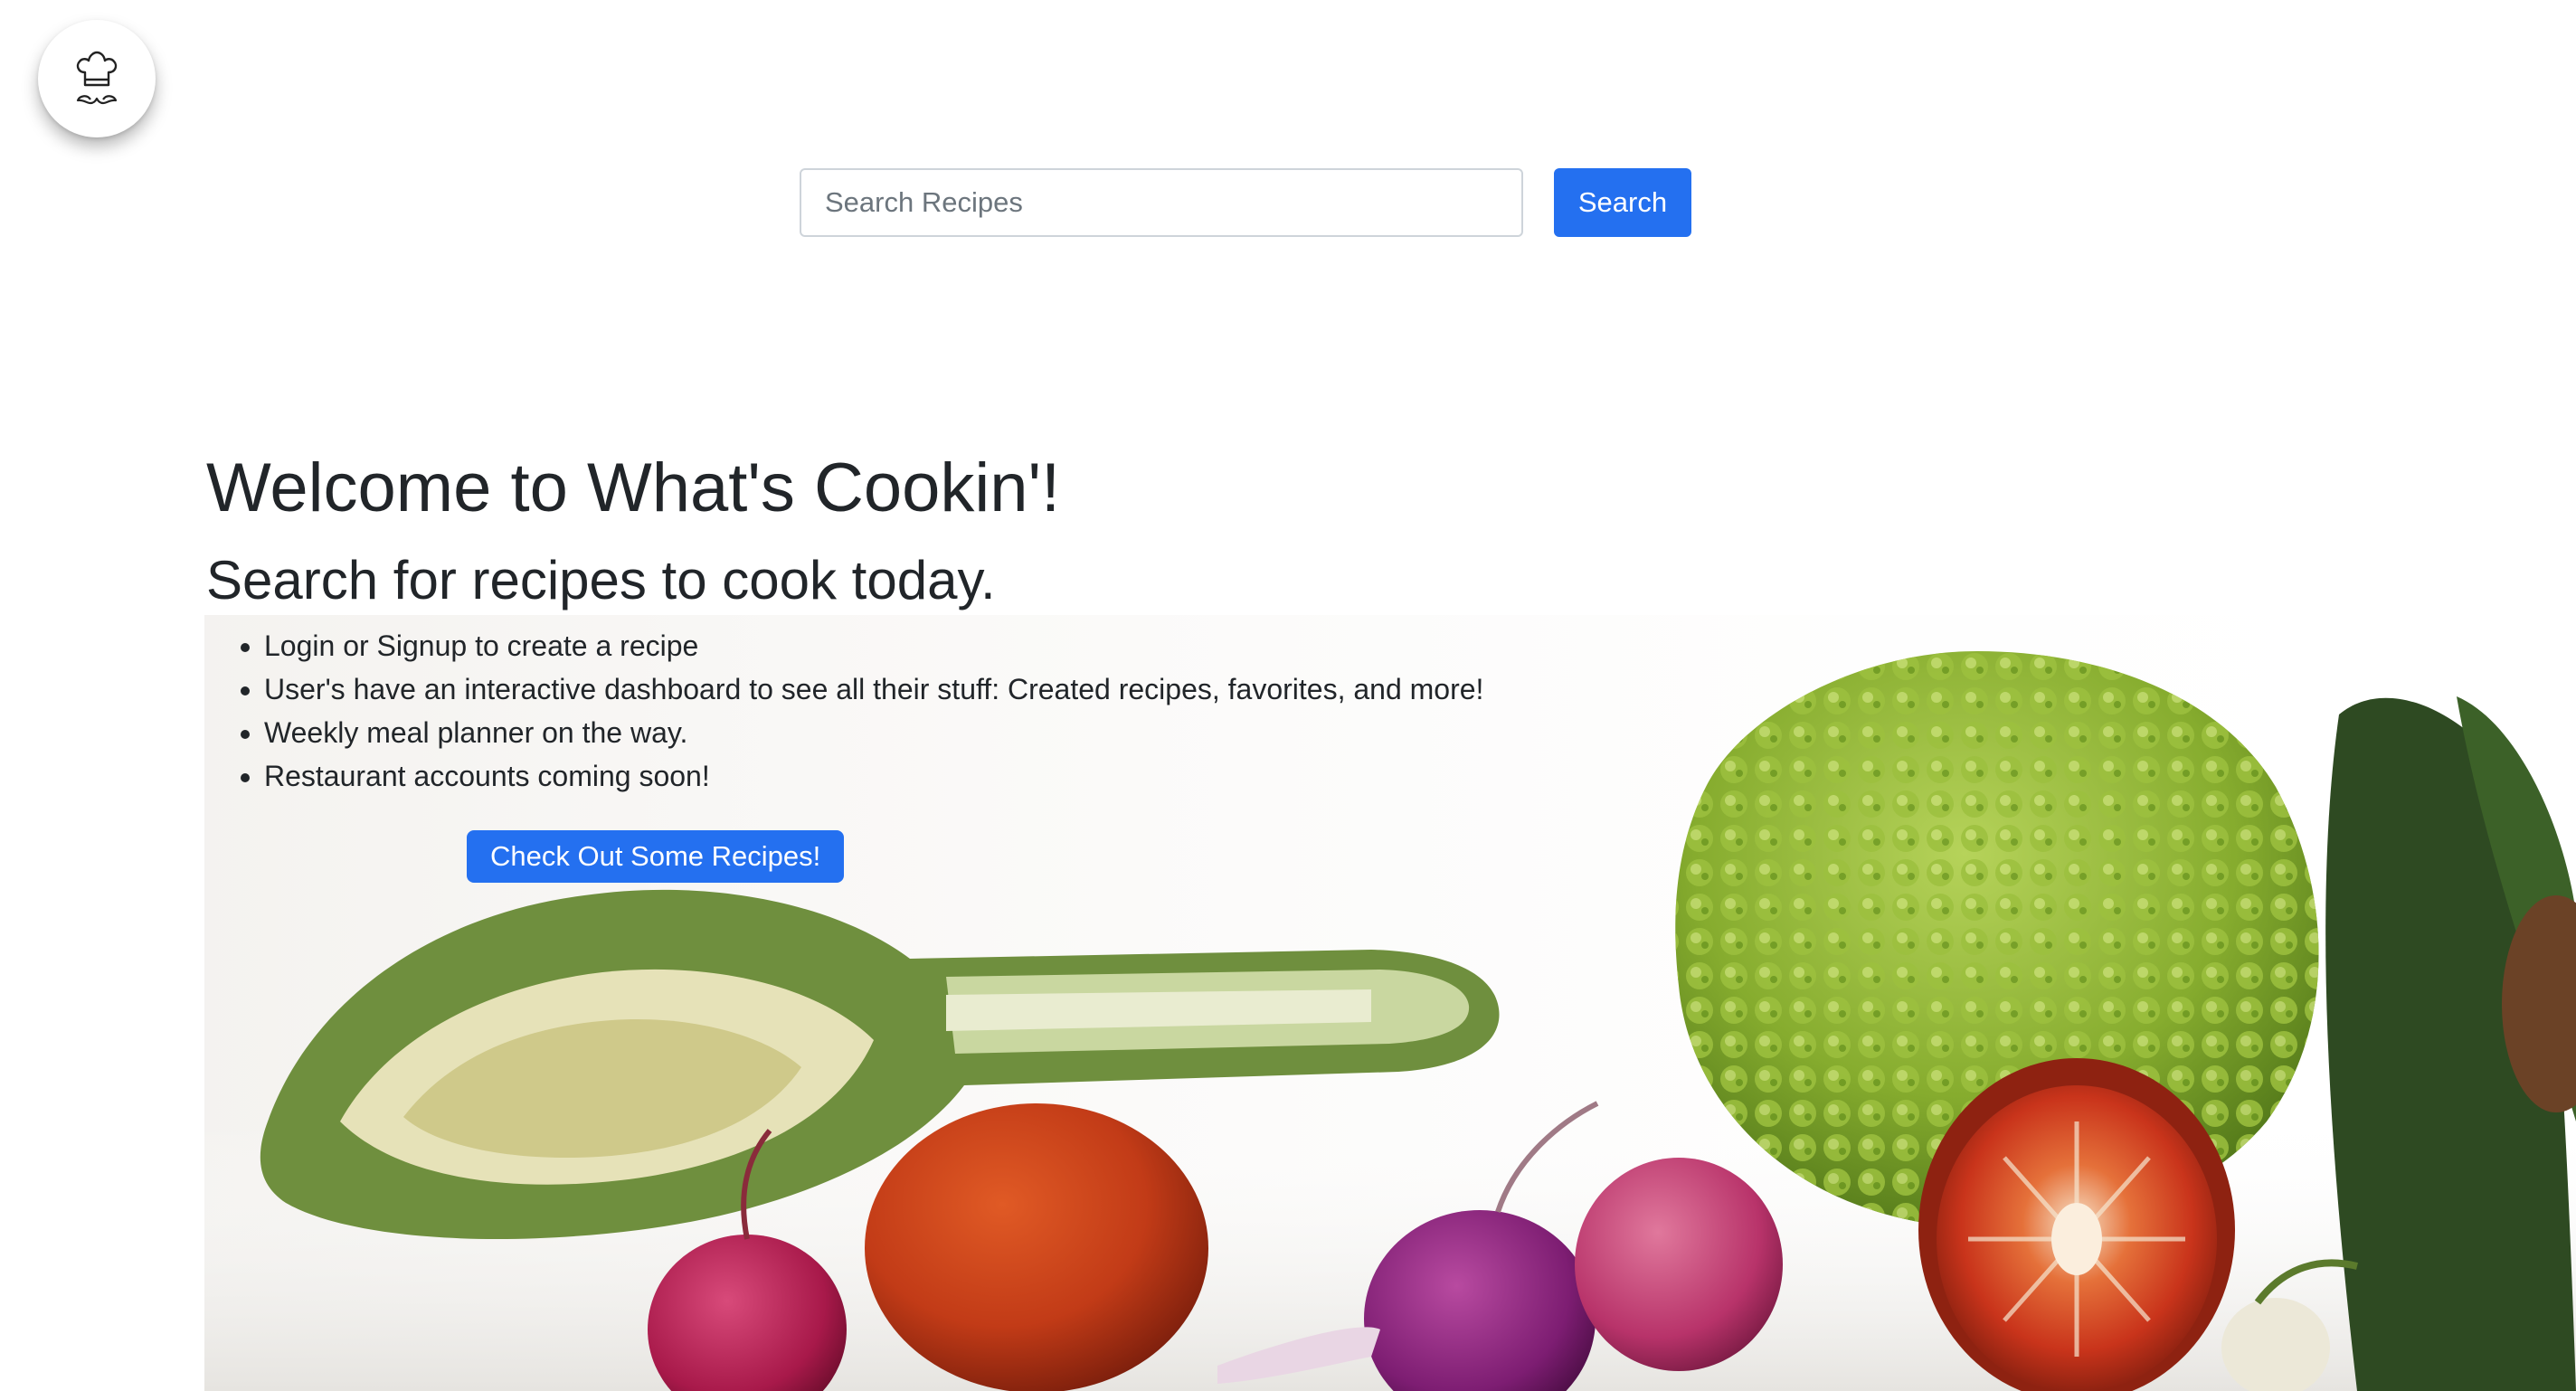  I want to click on search-button: Search, so click(1622, 202).